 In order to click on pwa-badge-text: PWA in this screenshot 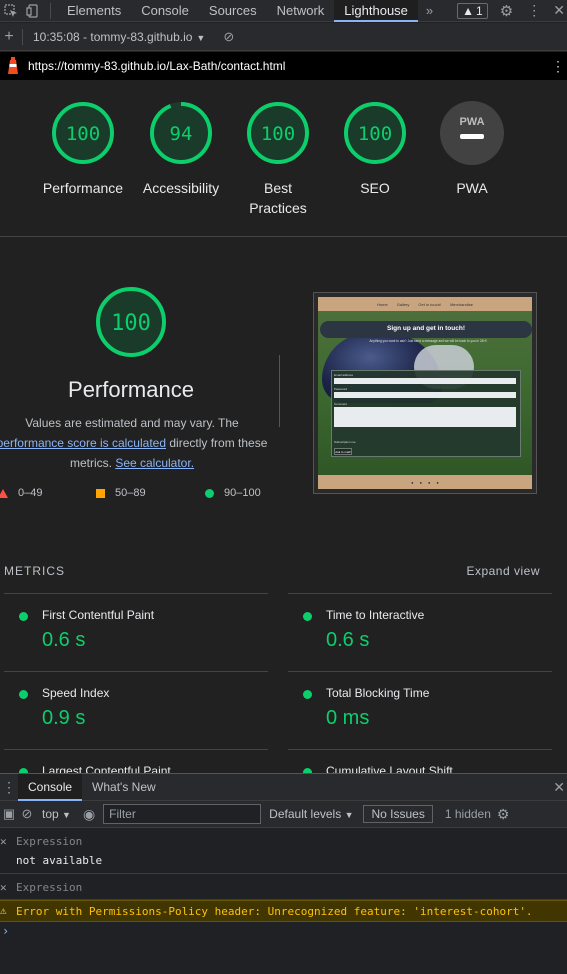, I will do `click(471, 122)`.